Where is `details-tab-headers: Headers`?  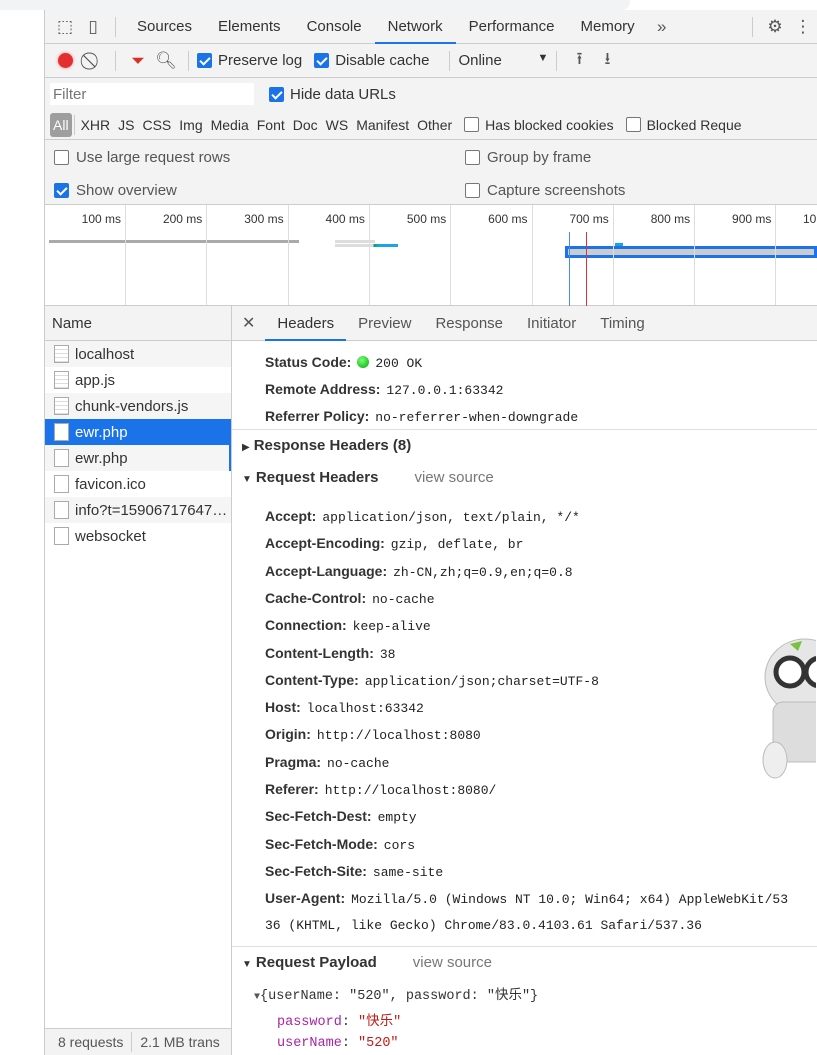 details-tab-headers: Headers is located at coordinates (306, 323).